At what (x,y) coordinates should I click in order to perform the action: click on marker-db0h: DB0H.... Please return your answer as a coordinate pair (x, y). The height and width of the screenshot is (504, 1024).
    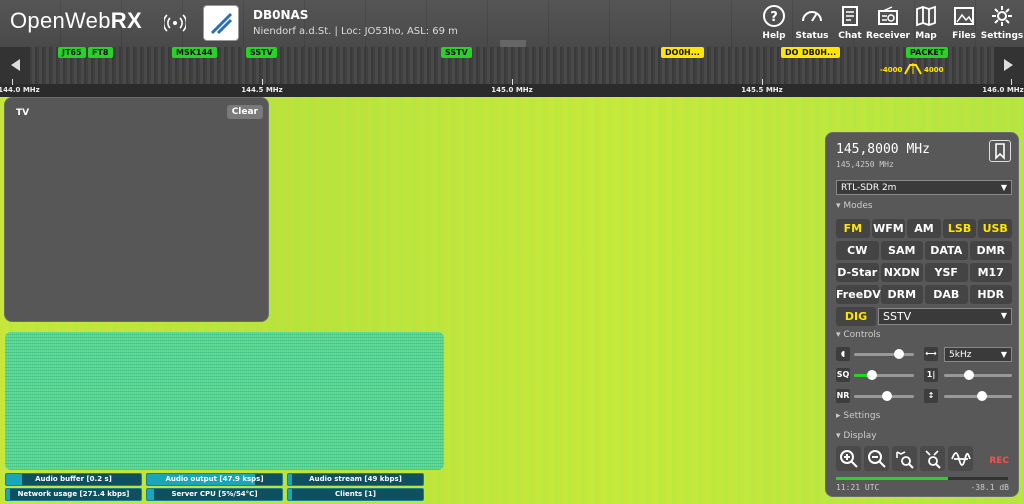
    Looking at the image, I should click on (819, 52).